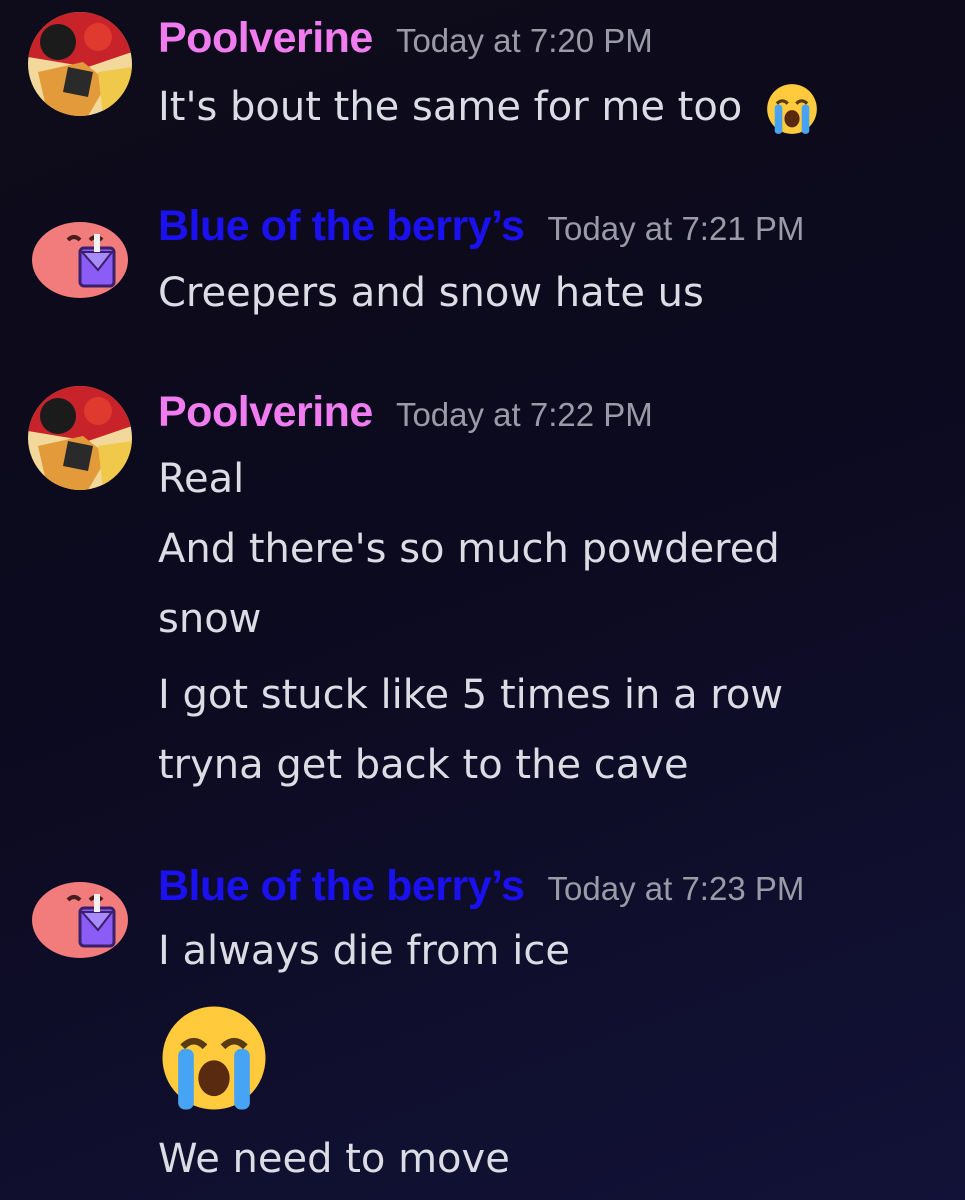 The height and width of the screenshot is (1200, 965). What do you see at coordinates (524, 414) in the screenshot?
I see `timestamp: Today at 7:22 PM` at bounding box center [524, 414].